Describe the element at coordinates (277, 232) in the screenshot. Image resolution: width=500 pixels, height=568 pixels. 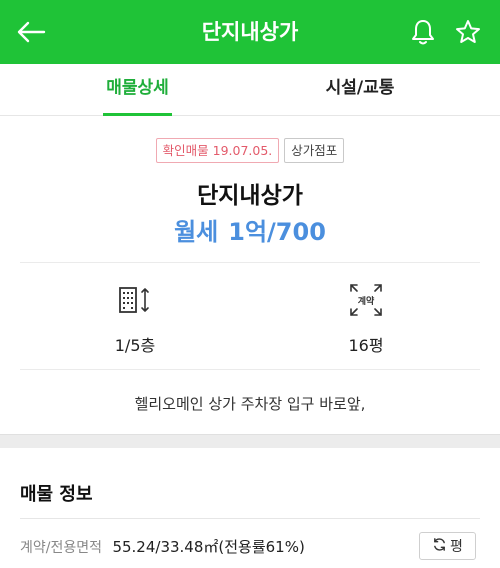
I see `price-value: 1억/700` at that location.